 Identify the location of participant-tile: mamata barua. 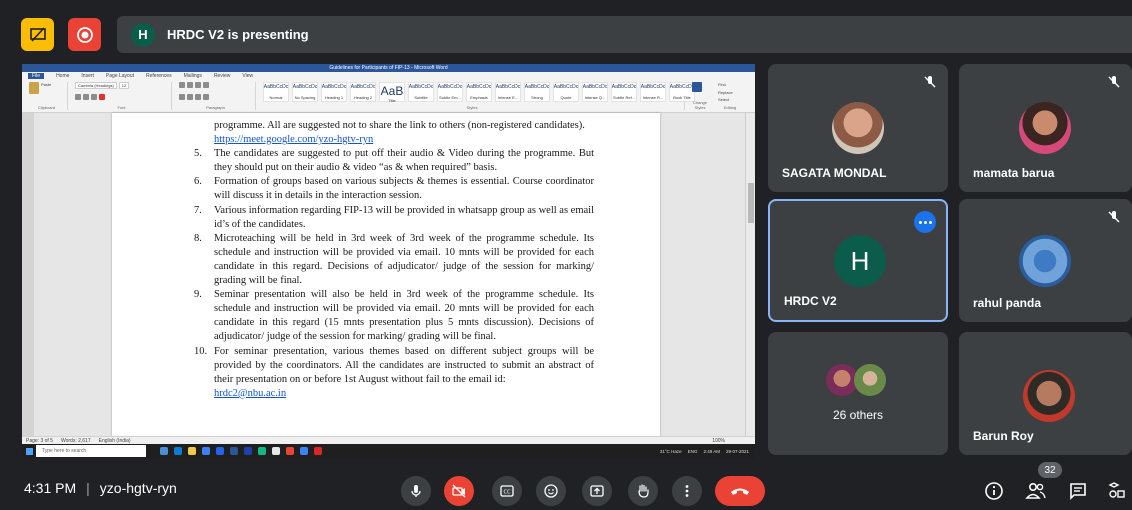
(1045, 128).